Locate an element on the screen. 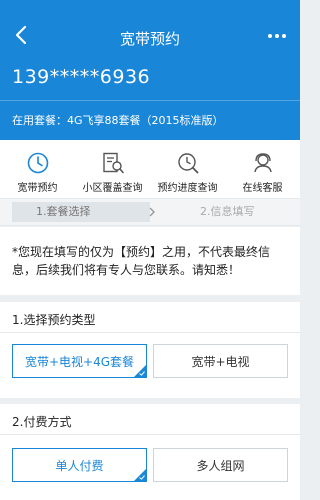 The image size is (320, 500). current-plan: 在用套餐：4G飞享88套餐（2015标准版） is located at coordinates (118, 120).